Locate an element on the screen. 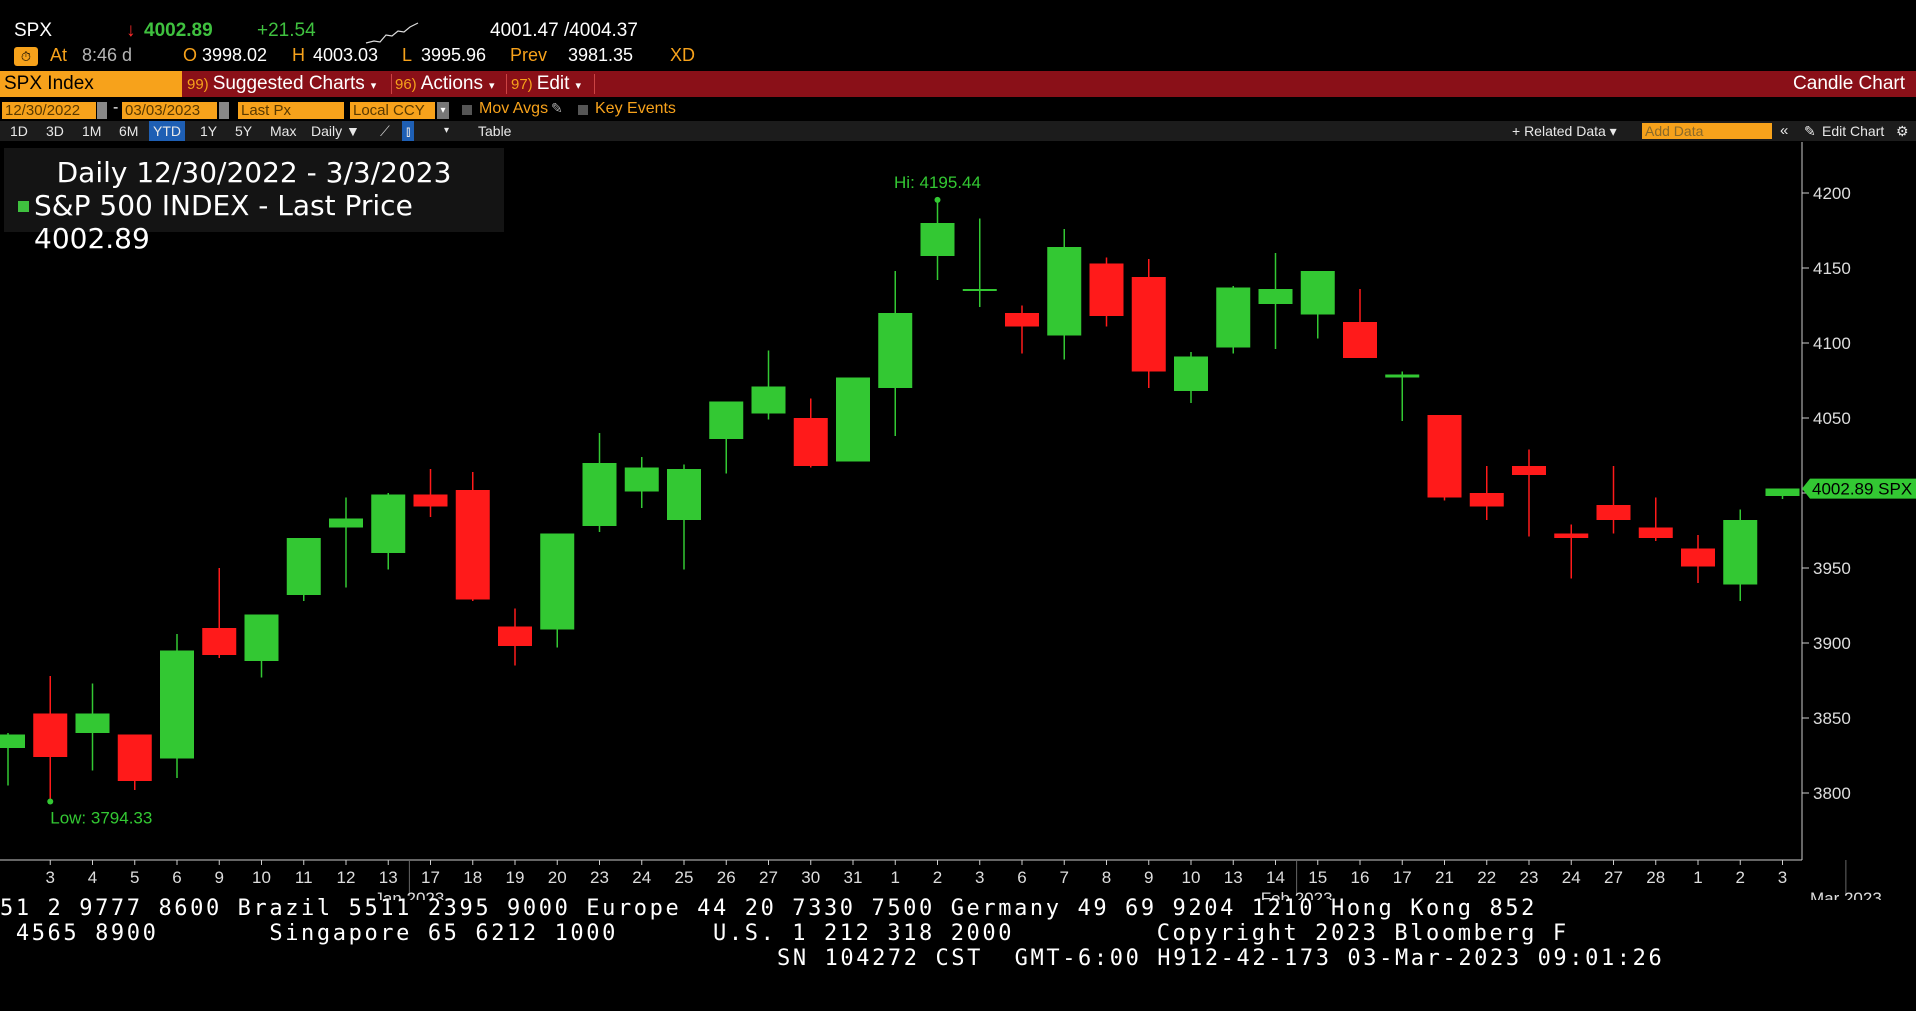 The image size is (1916, 1011). ticker: SPX is located at coordinates (33, 30).